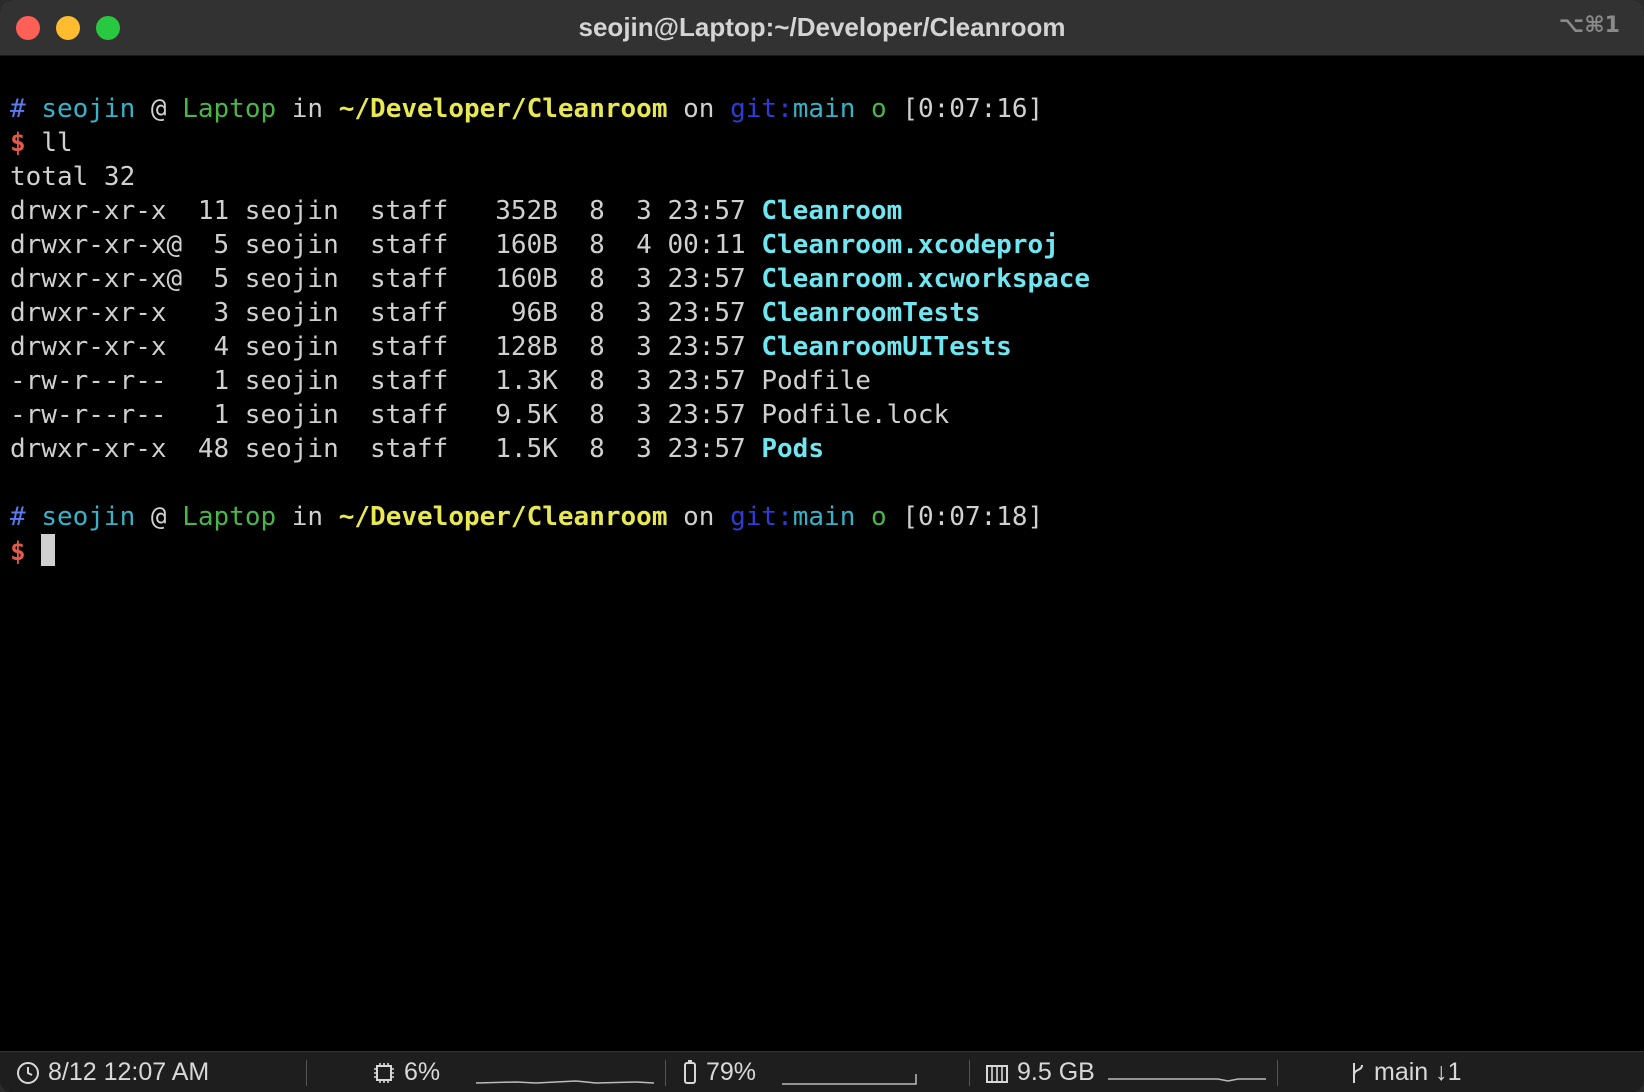 This screenshot has height=1092, width=1644. What do you see at coordinates (73, 177) in the screenshot?
I see `listing-total: total 32` at bounding box center [73, 177].